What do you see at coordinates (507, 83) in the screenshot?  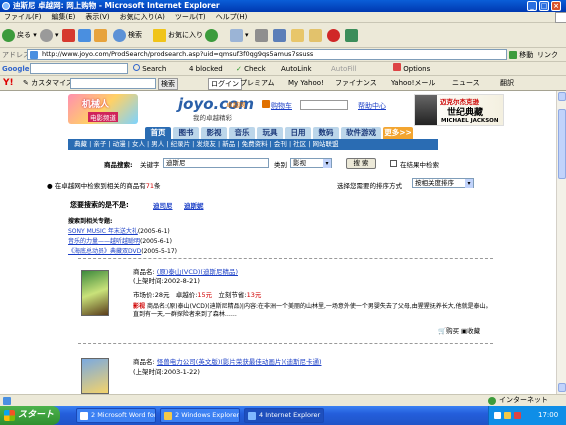 I see `translate-button: 翻訳` at bounding box center [507, 83].